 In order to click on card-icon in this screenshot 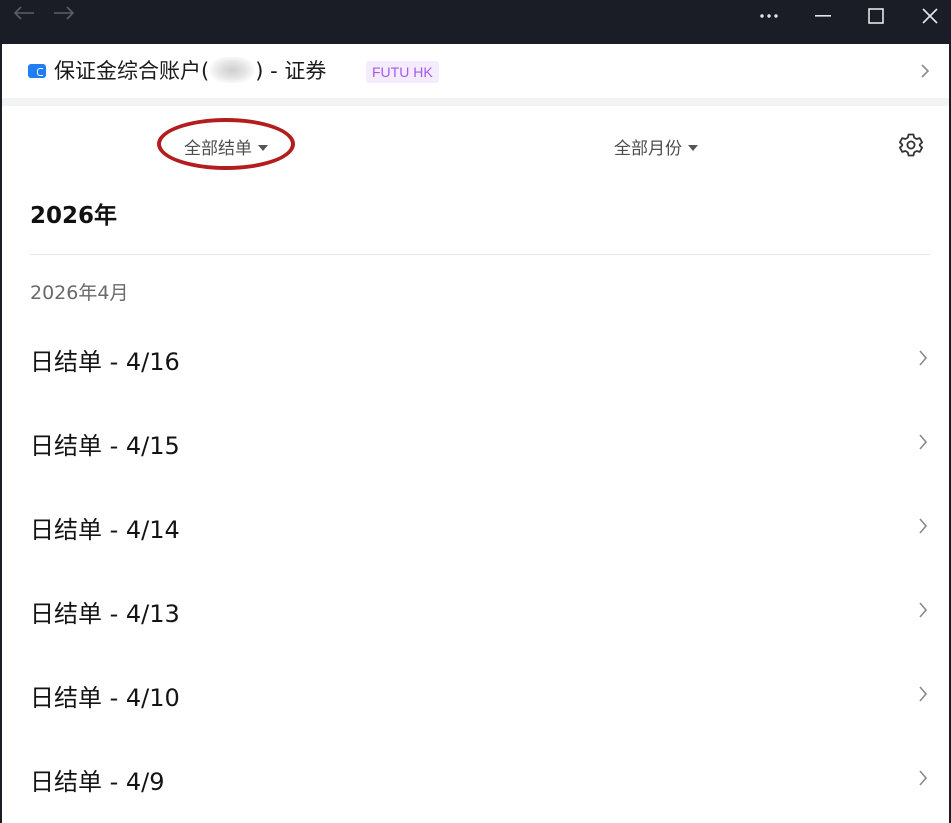, I will do `click(37, 71)`.